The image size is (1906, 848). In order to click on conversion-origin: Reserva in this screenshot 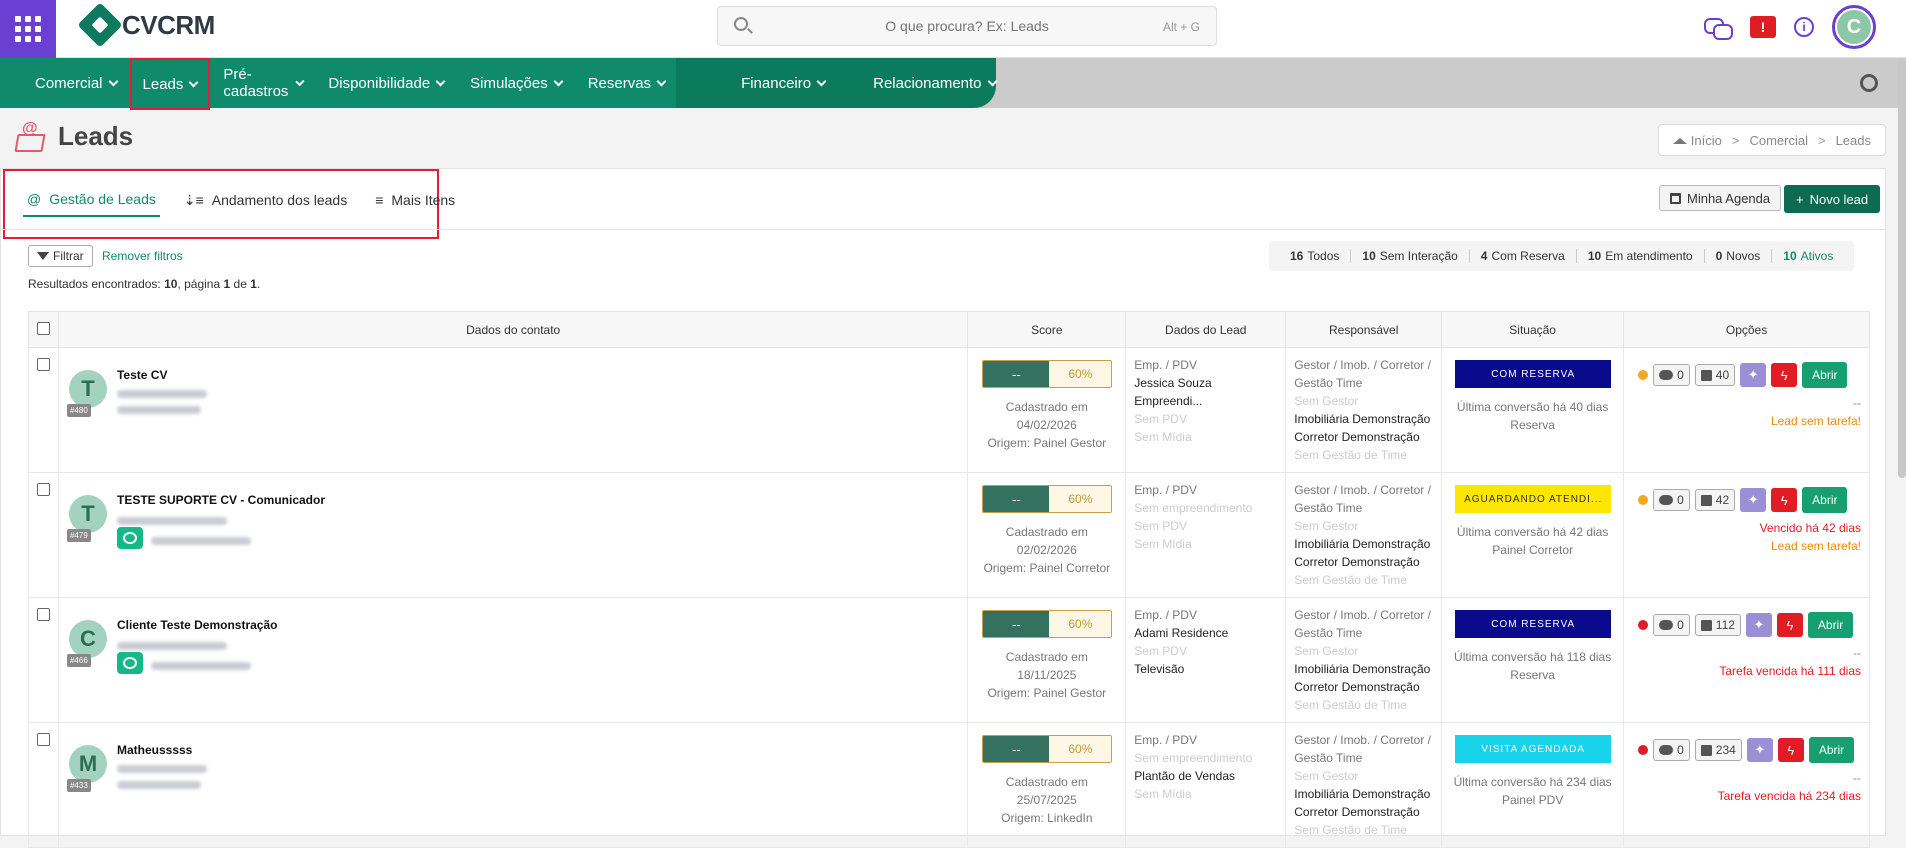, I will do `click(1532, 675)`.